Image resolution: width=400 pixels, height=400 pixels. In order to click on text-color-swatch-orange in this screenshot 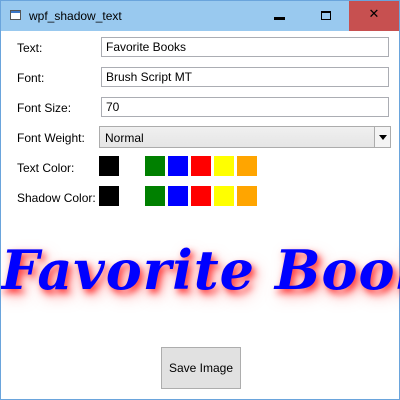, I will do `click(247, 166)`.